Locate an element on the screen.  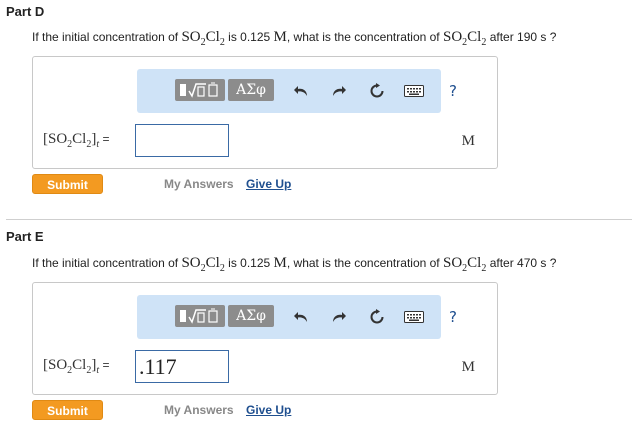
part-e-title: Part E is located at coordinates (25, 236).